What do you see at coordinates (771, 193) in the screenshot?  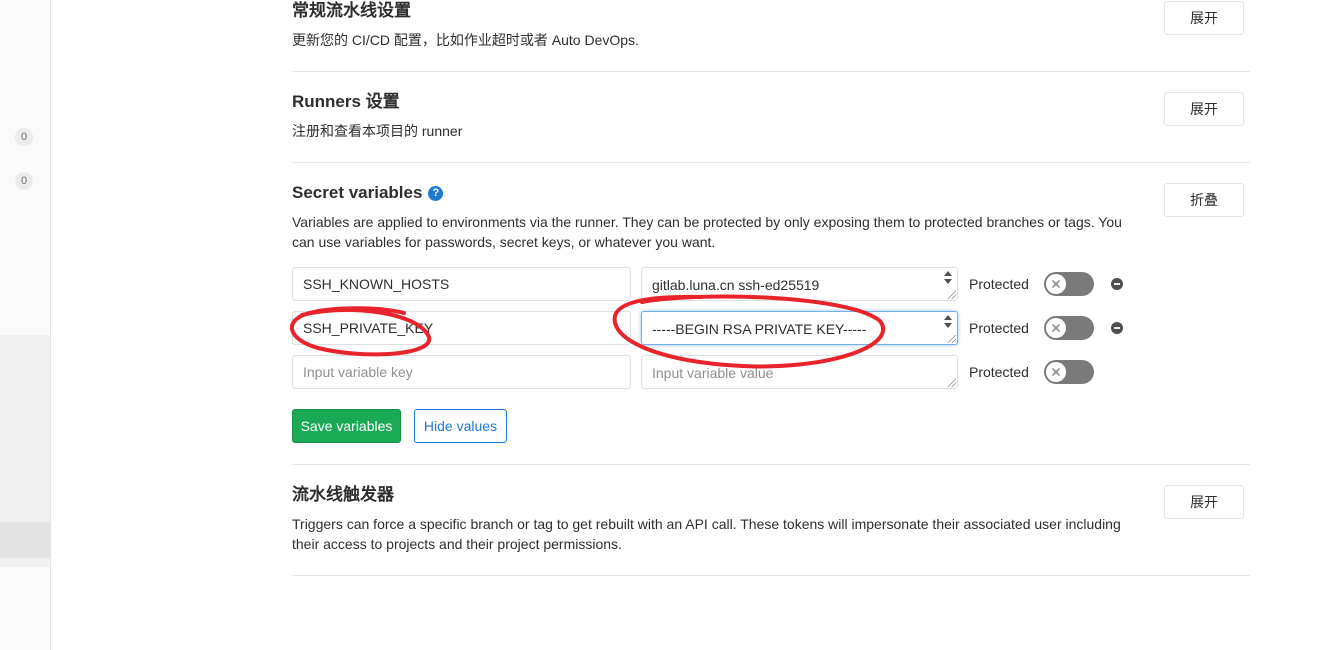 I see `section-title: Secret variables ?` at bounding box center [771, 193].